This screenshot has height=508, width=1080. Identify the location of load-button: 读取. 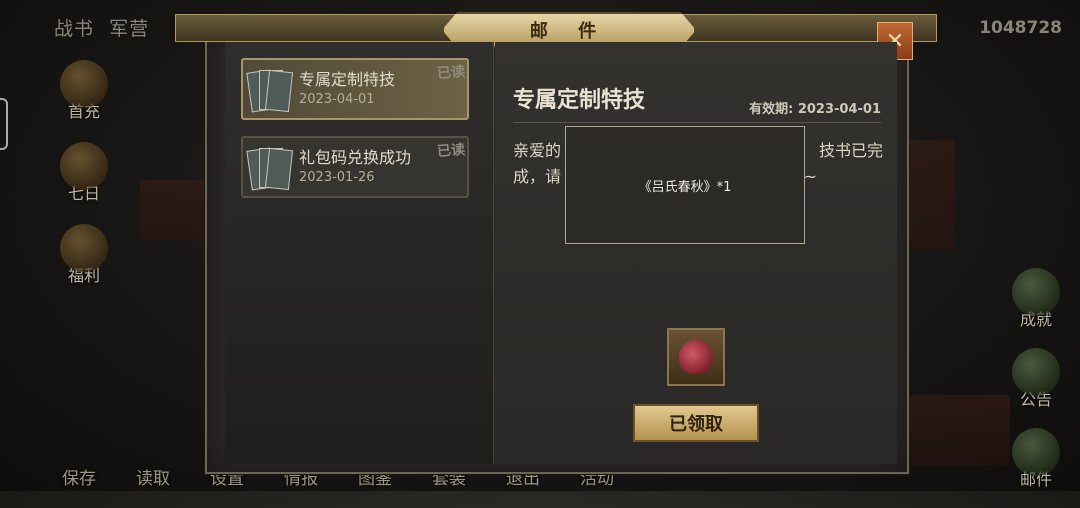
(153, 476).